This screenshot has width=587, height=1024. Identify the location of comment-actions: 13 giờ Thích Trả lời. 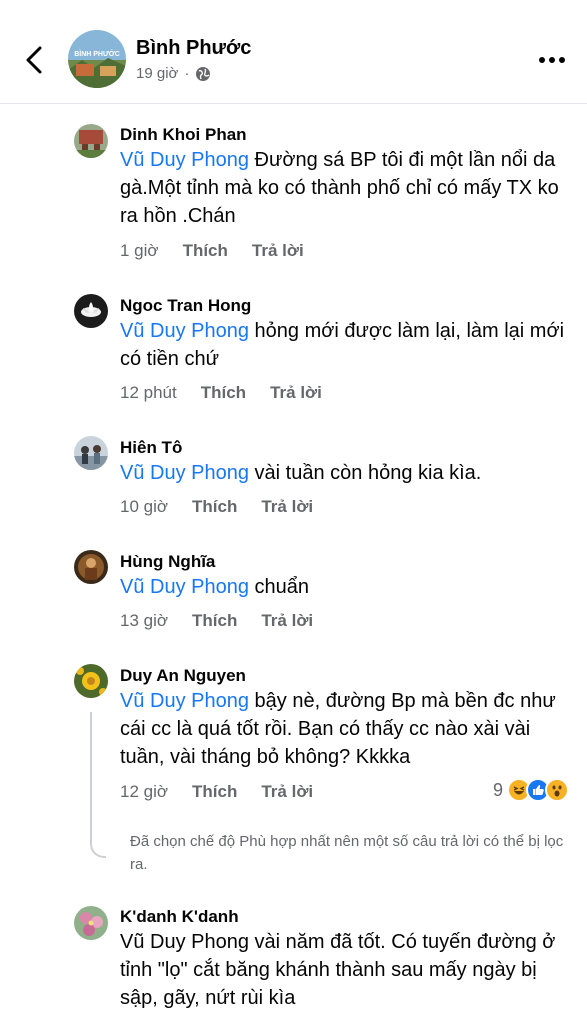
(216, 621).